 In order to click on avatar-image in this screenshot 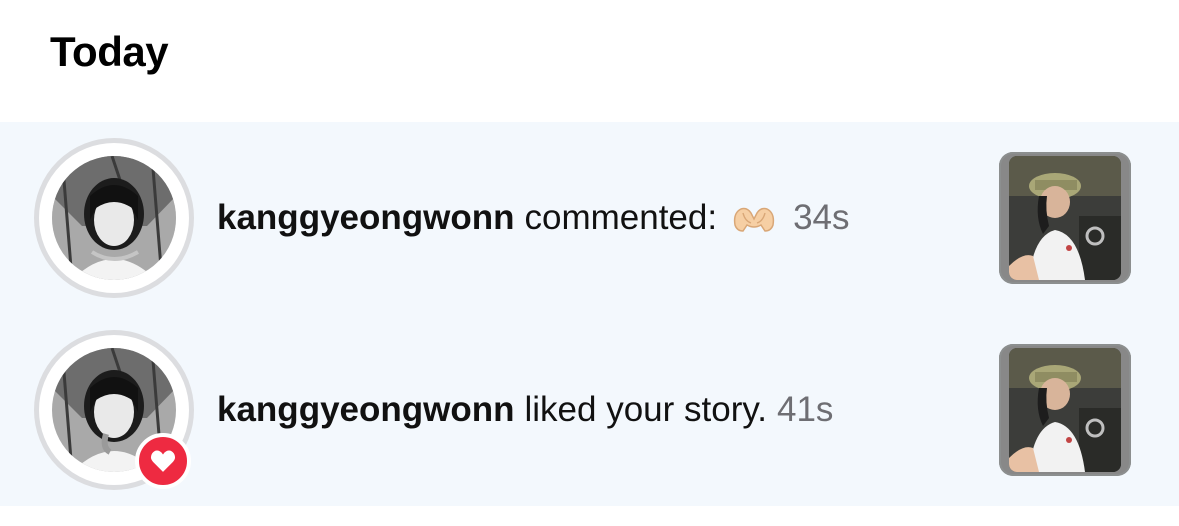, I will do `click(114, 218)`.